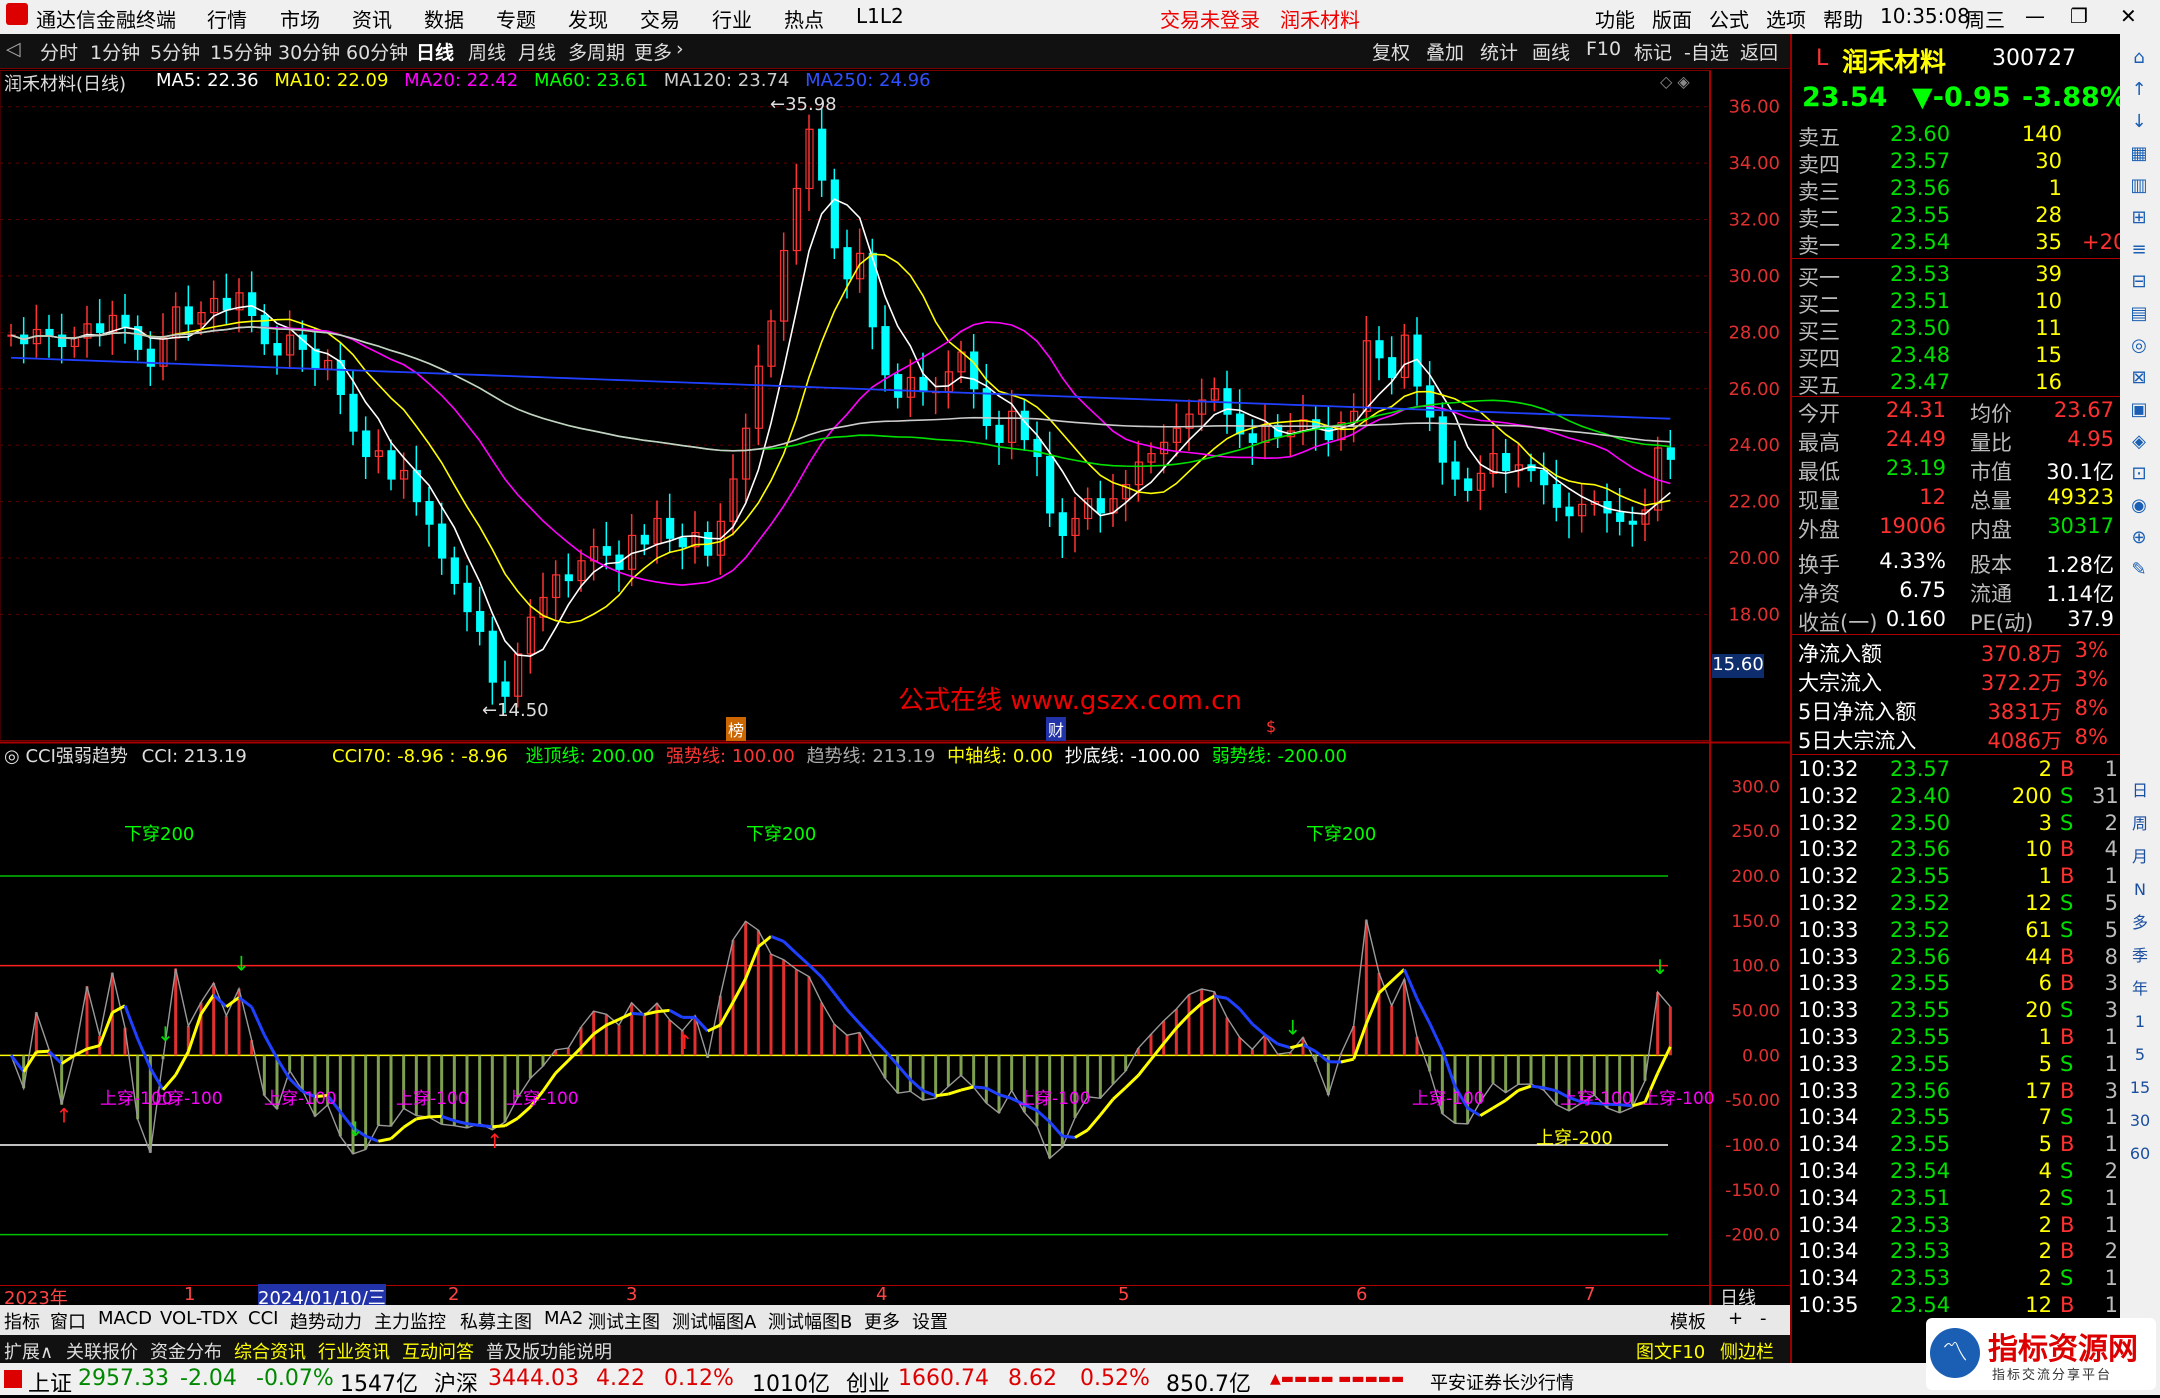 Image resolution: width=2160 pixels, height=1398 pixels. What do you see at coordinates (1615, 18) in the screenshot?
I see `menu-item: 功能` at bounding box center [1615, 18].